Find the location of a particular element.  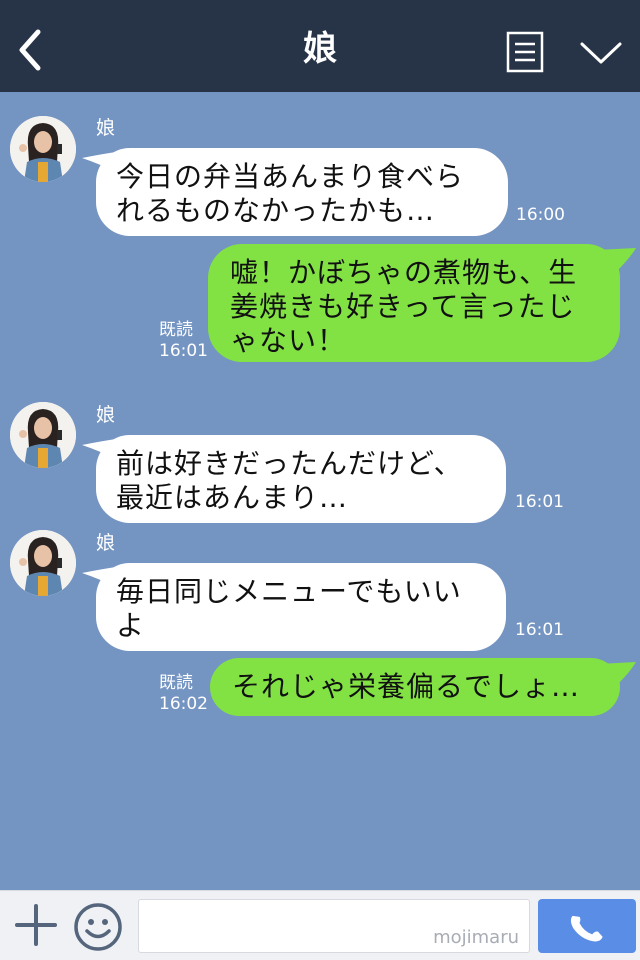

note-button is located at coordinates (525, 52).